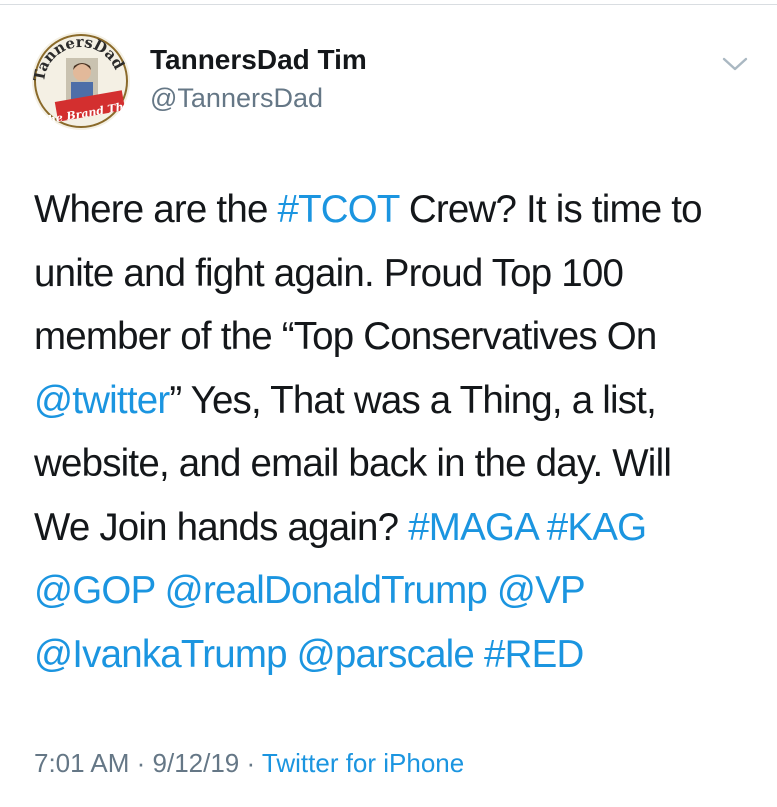 Image resolution: width=777 pixels, height=807 pixels. What do you see at coordinates (156, 209) in the screenshot?
I see `tweet-text-segment: Where are the` at bounding box center [156, 209].